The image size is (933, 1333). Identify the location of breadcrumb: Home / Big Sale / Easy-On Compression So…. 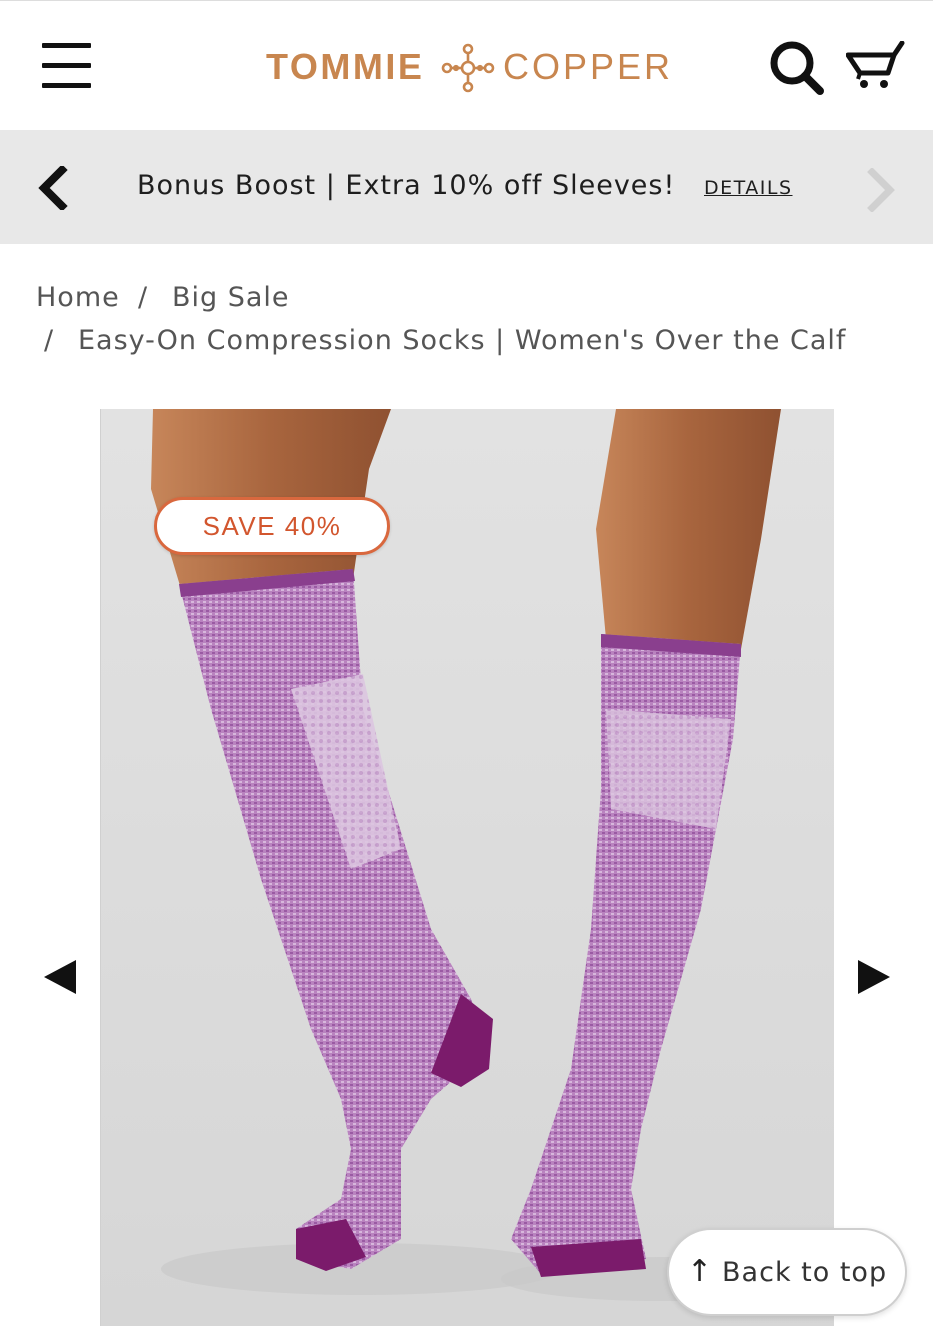
(466, 320).